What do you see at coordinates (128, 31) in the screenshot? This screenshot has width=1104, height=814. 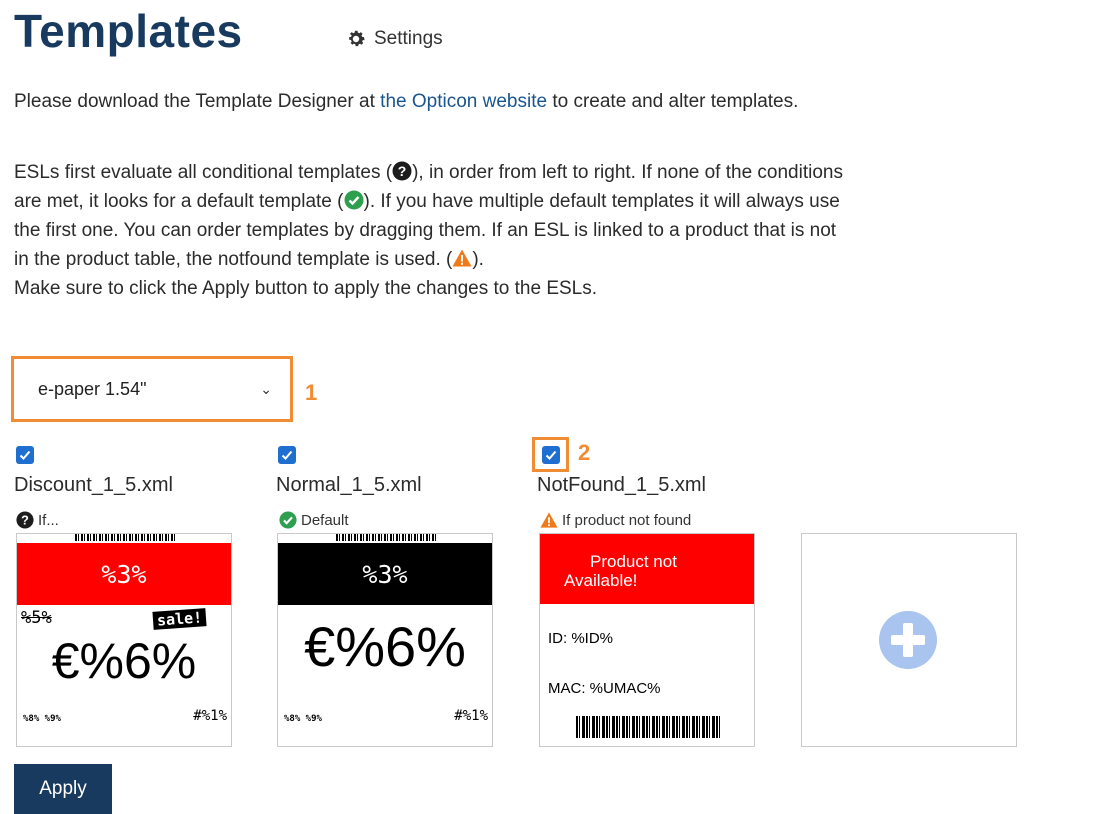 I see `page-title: Templates` at bounding box center [128, 31].